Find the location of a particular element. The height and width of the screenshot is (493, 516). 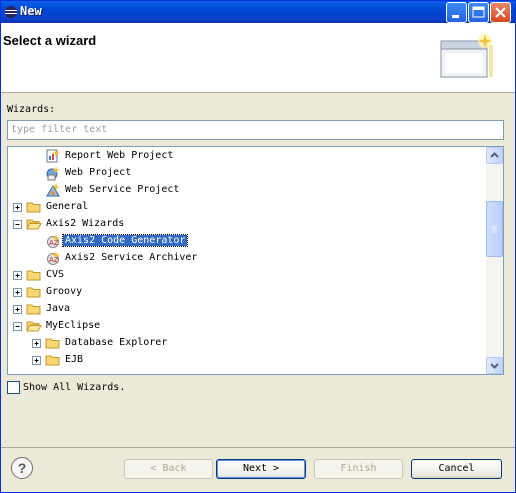

tree-item-label: Java is located at coordinates (58, 308).